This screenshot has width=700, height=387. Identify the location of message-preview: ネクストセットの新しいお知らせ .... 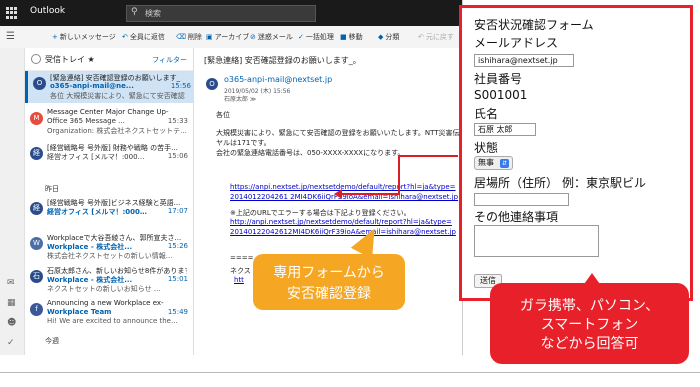
(104, 289).